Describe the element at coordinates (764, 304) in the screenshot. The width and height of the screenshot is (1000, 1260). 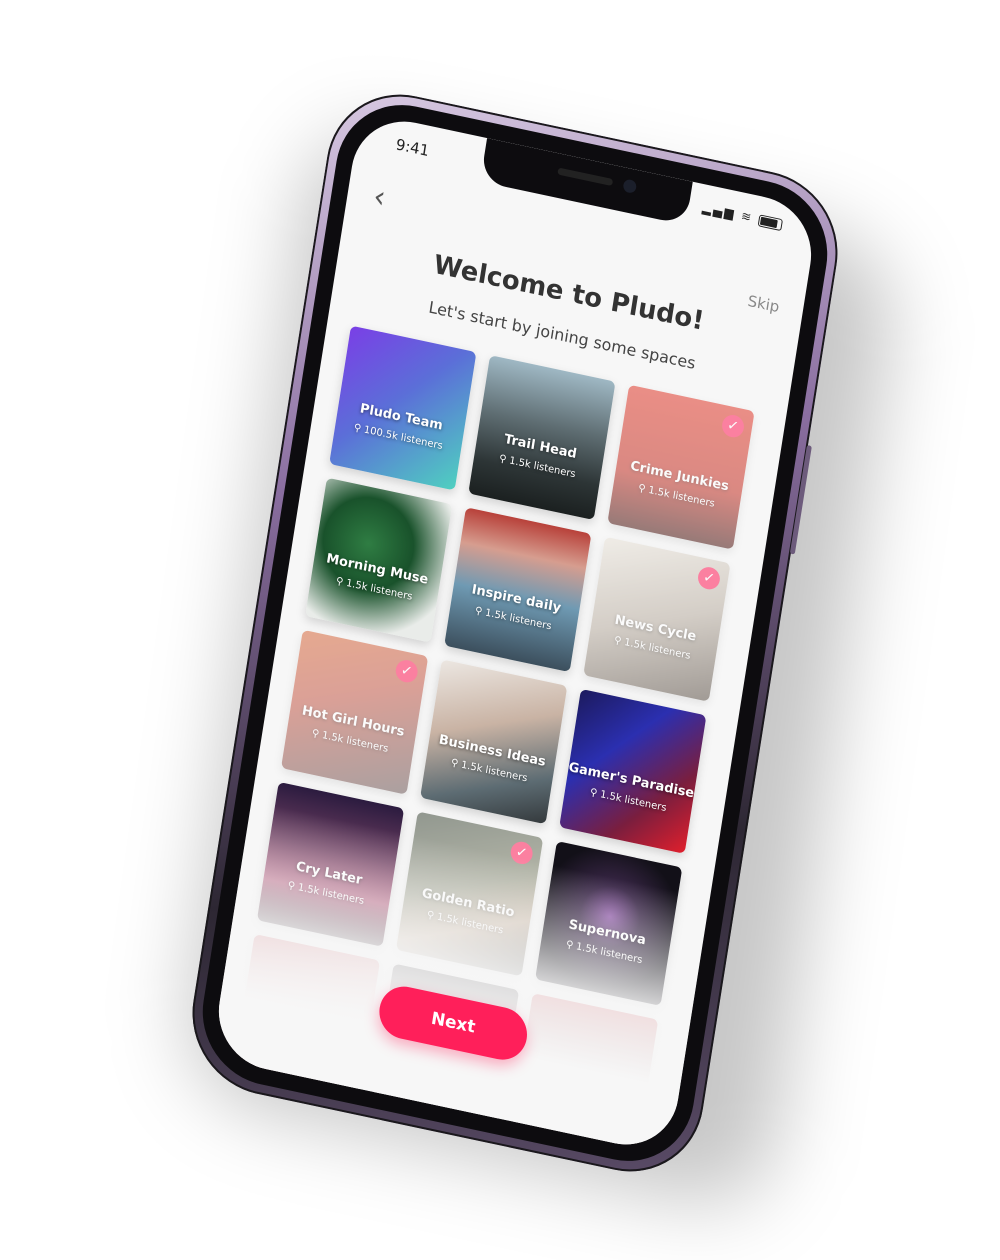
I see `skip-button: Skip` at that location.